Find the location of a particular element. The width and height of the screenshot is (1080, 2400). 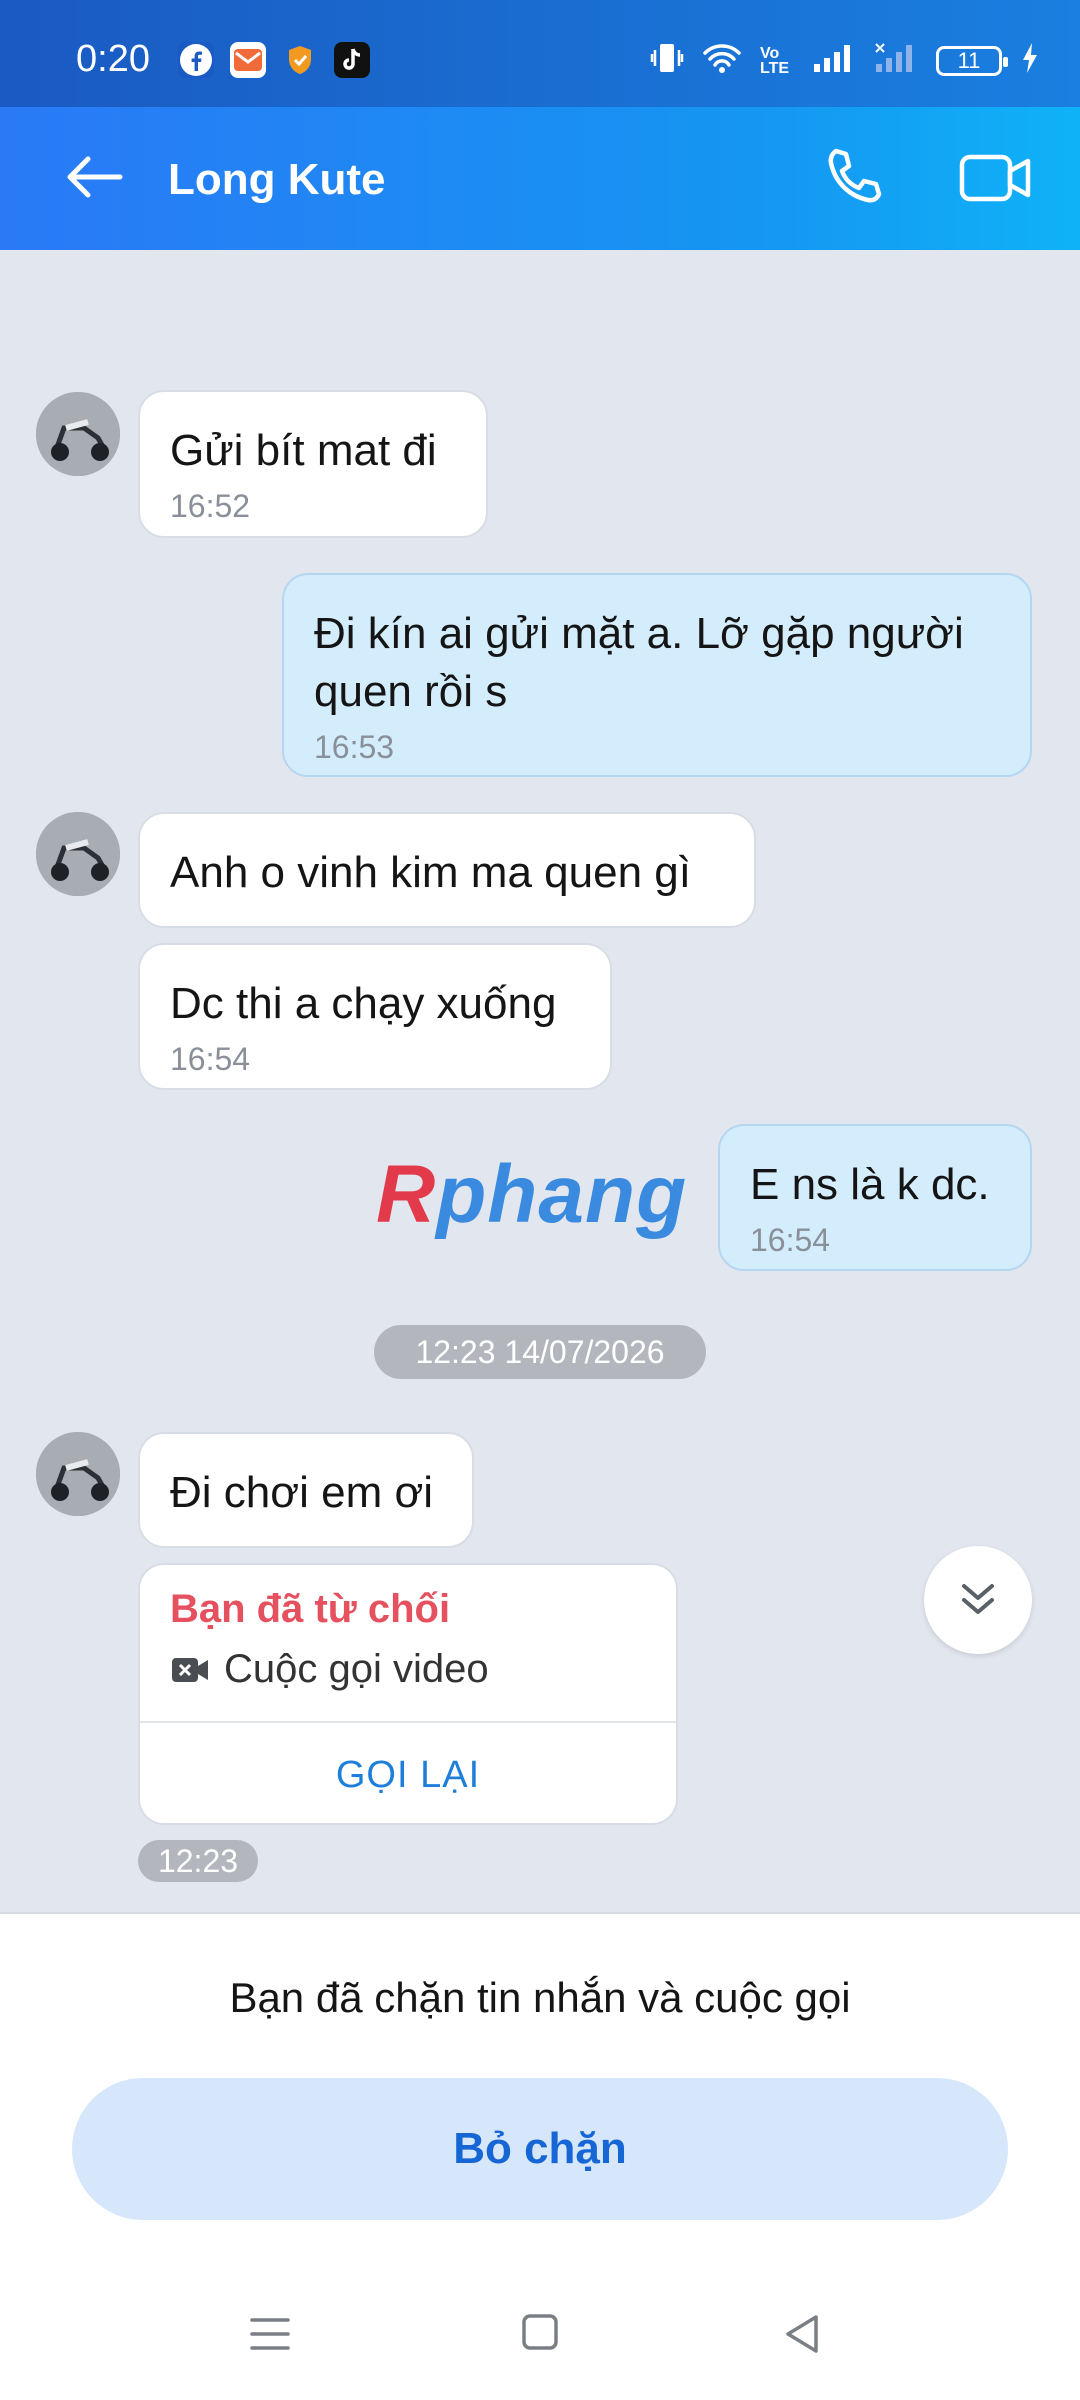

status-indicators: Vo LTE 11 is located at coordinates (845, 60).